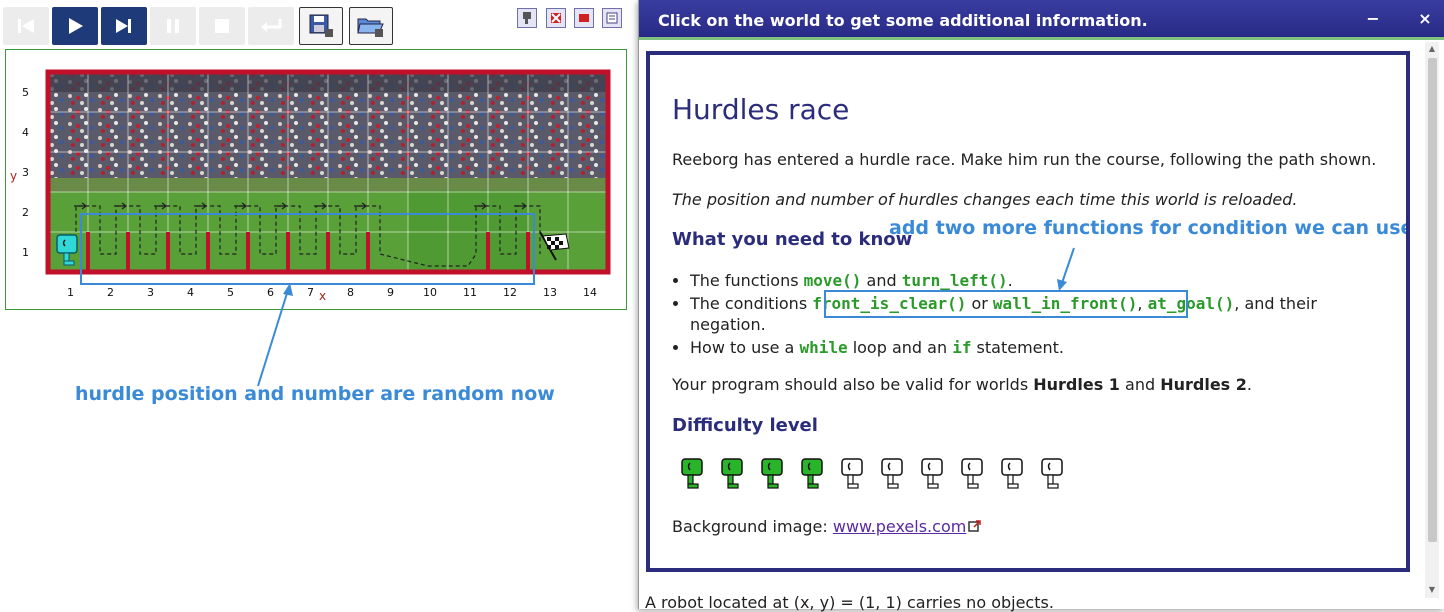 The width and height of the screenshot is (1444, 612). I want to click on y-tick-label: 2, so click(25, 212).